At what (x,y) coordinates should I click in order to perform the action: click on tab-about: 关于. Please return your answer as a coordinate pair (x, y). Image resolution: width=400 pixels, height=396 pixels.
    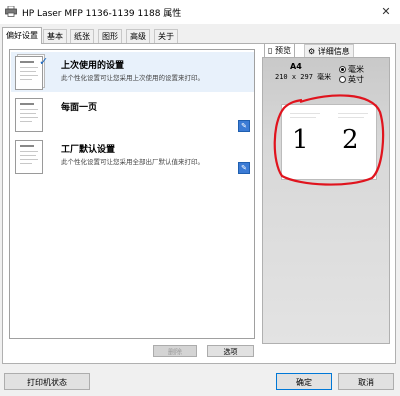
    Looking at the image, I should click on (166, 36).